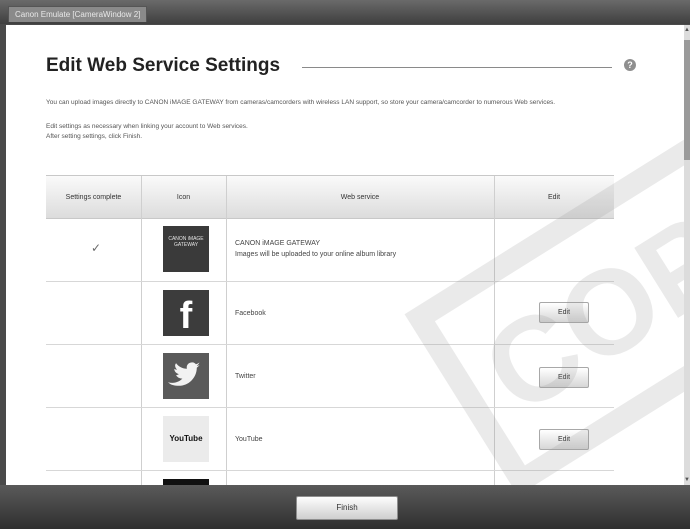 The image size is (690, 529). Describe the element at coordinates (457, 67) in the screenshot. I see `title-divider` at that location.